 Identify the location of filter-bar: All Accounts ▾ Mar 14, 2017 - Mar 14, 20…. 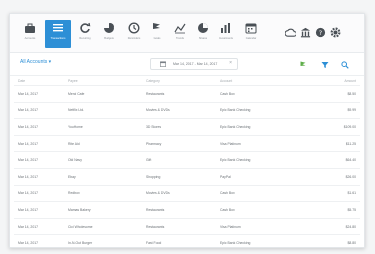
(187, 64).